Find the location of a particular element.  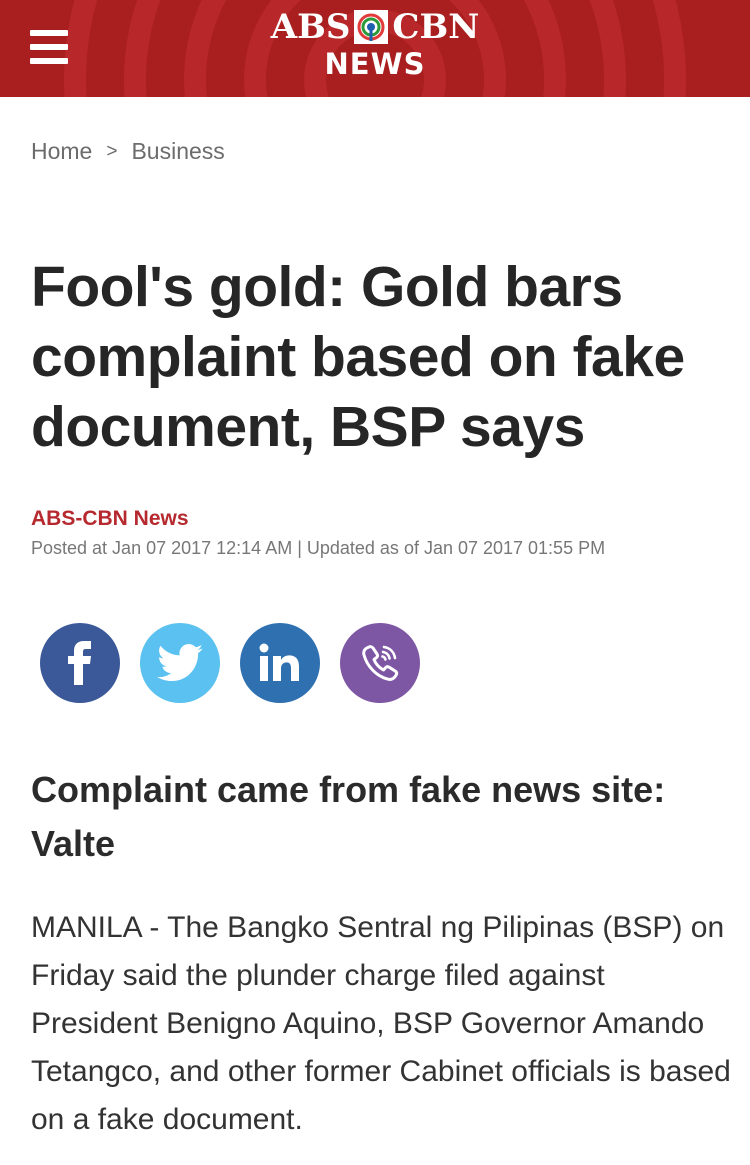

facebook-icon is located at coordinates (79, 663).